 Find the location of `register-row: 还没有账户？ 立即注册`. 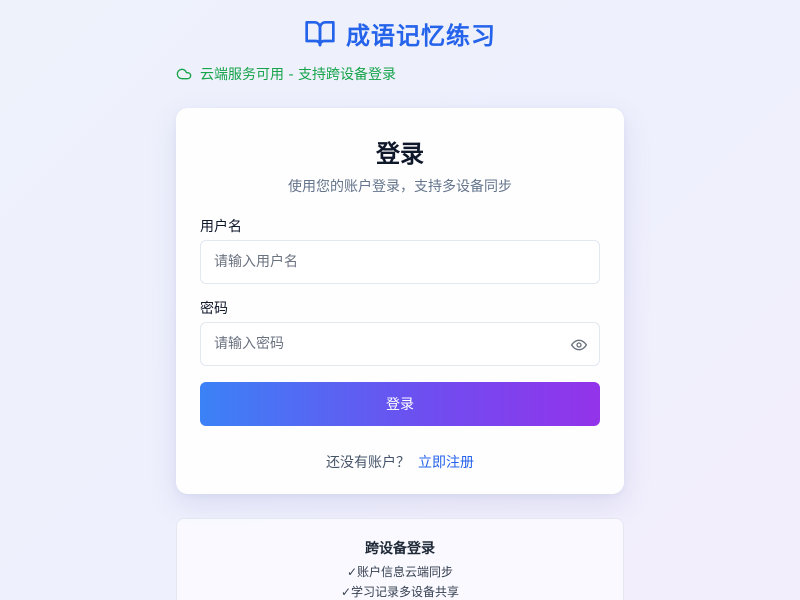

register-row: 还没有账户？ 立即注册 is located at coordinates (400, 462).